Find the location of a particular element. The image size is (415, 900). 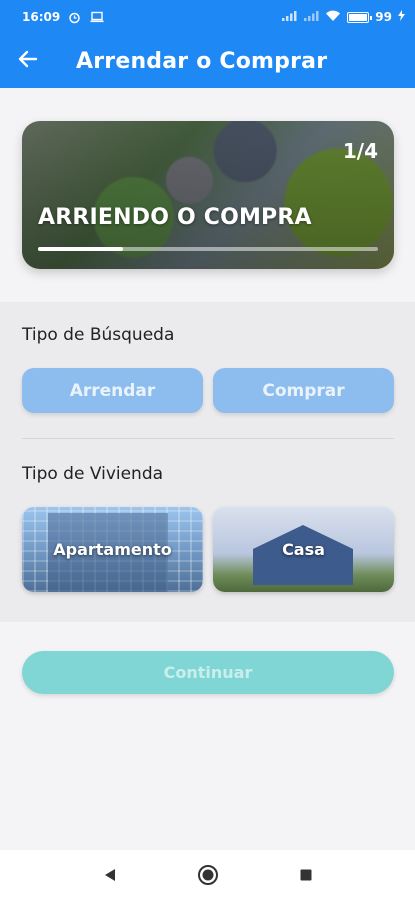

system-nav-bar is located at coordinates (207, 875).